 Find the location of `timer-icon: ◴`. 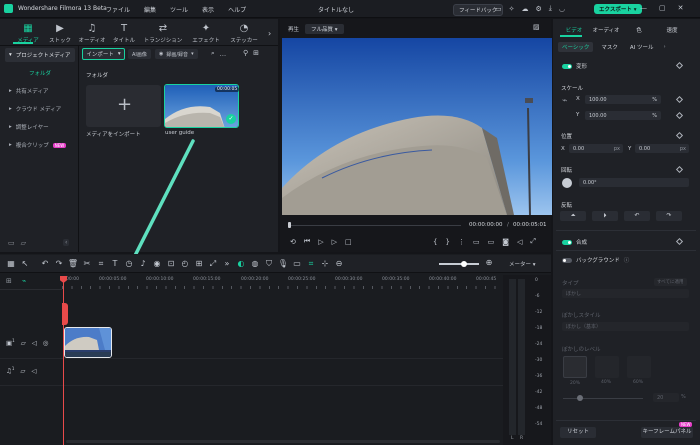

timer-icon: ◴ is located at coordinates (185, 263).